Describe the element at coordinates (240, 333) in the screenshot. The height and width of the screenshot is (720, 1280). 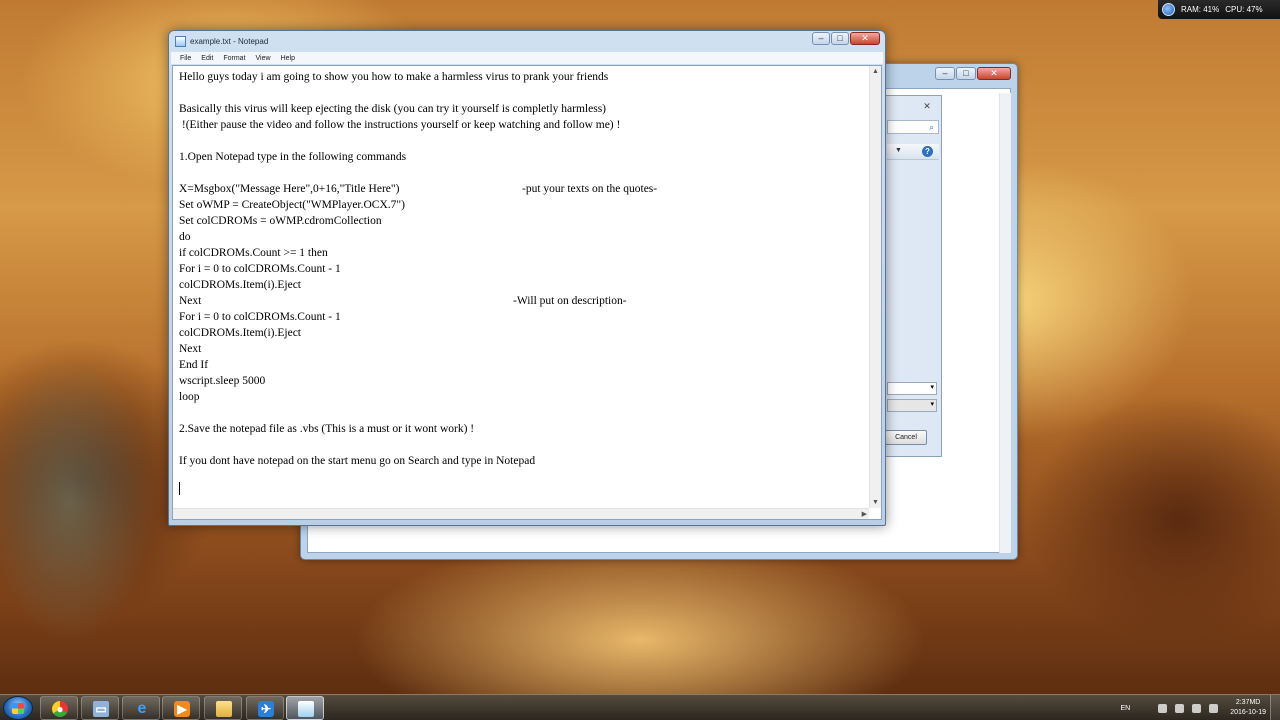
I see `text-line-content: colCDROMs.Item(i).Eject` at that location.